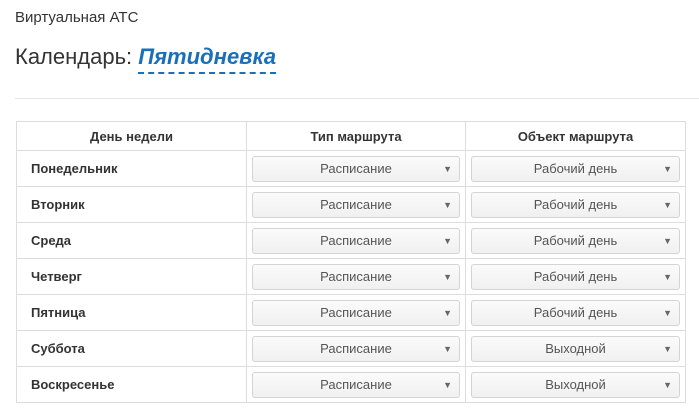  Describe the element at coordinates (131, 204) in the screenshot. I see `day-name: Вторник` at that location.